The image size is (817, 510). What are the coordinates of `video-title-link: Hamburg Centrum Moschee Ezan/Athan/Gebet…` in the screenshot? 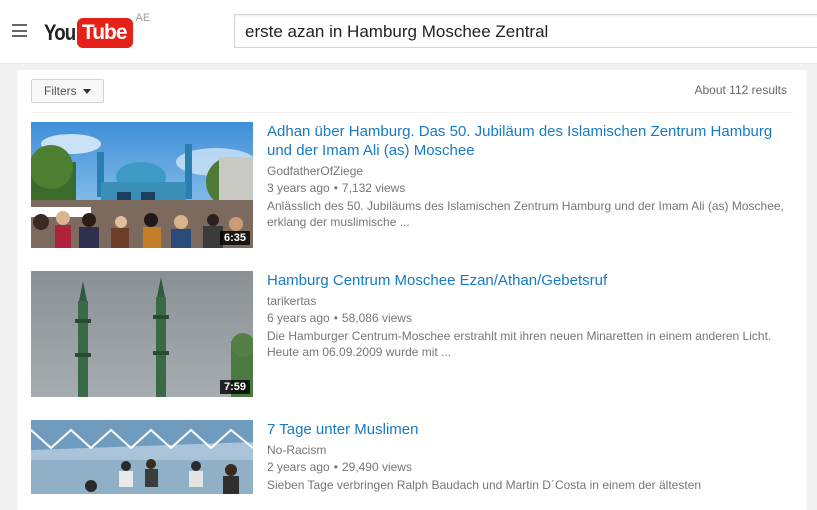 It's located at (527, 280).